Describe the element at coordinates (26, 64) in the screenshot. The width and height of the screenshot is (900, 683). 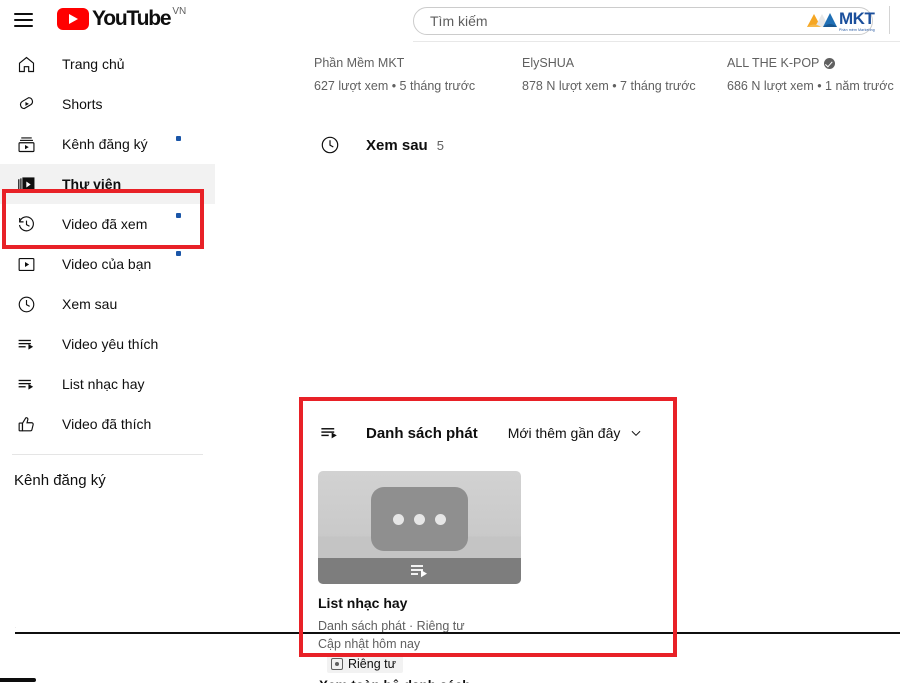
I see `home-icon` at that location.